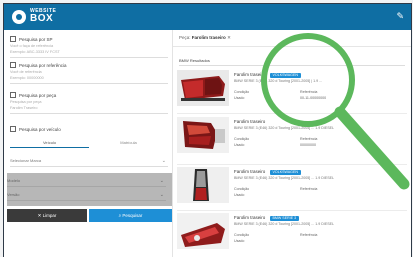  I want to click on version-select: Versão ⌄, so click(86, 195).